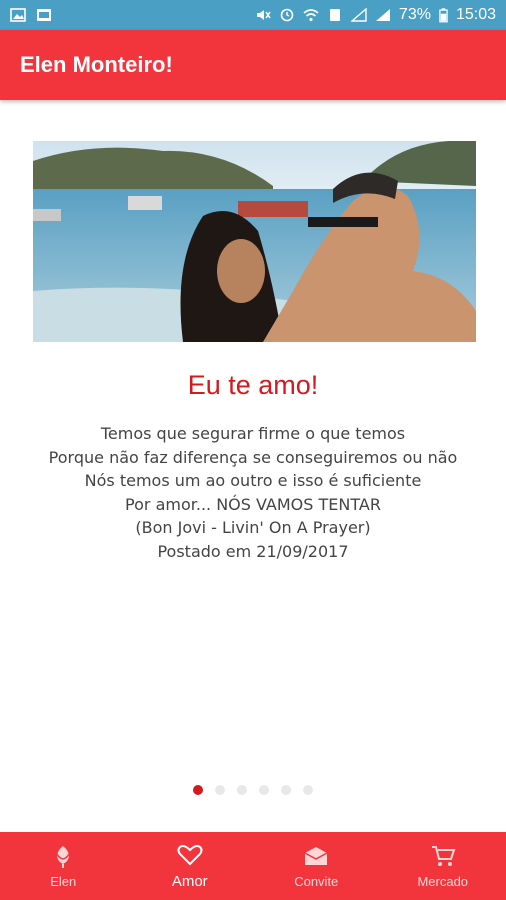 The height and width of the screenshot is (900, 506). I want to click on nav-item-convite: Convite, so click(316, 866).